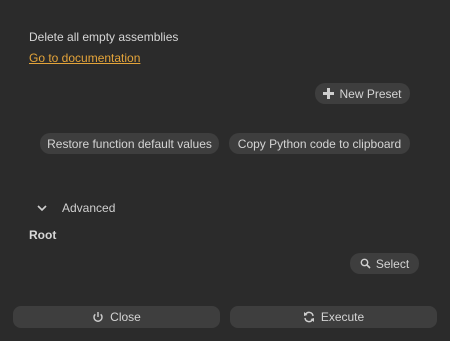  I want to click on execute-button: Execute, so click(333, 317).